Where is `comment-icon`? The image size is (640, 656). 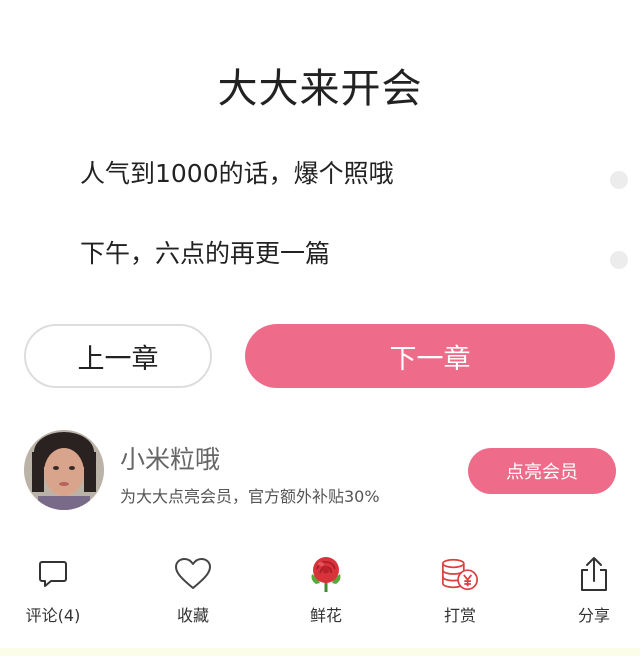
comment-icon is located at coordinates (53, 574).